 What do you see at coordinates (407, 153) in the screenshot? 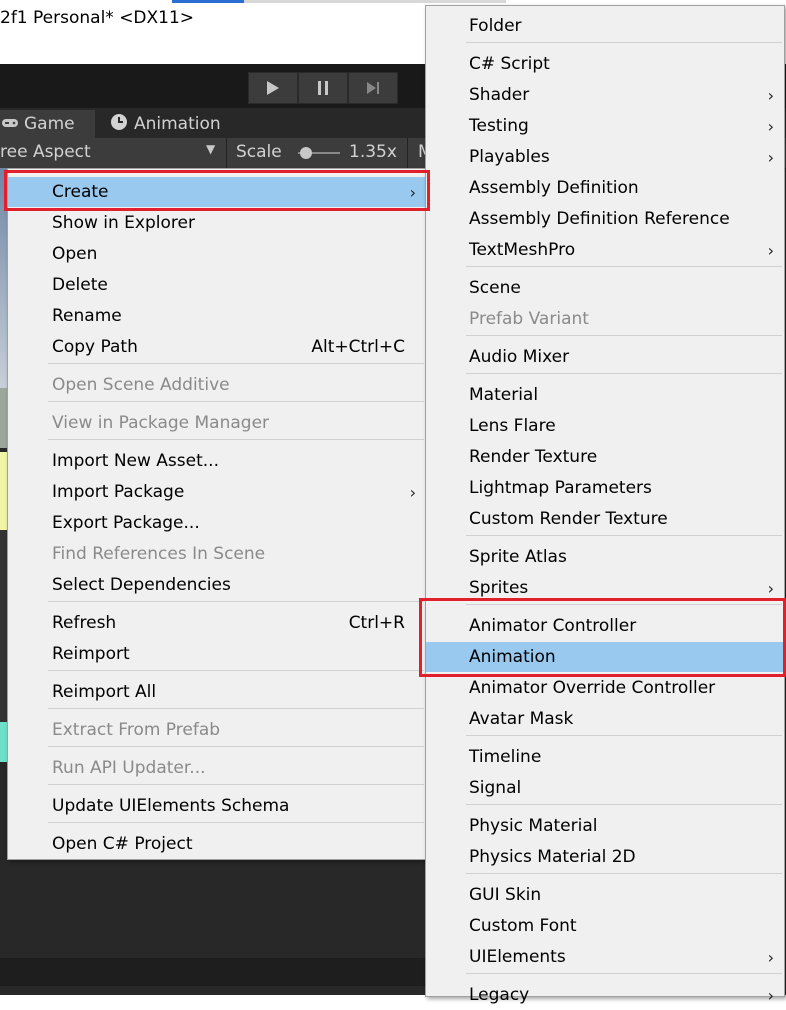
I see `toolbar-divider` at bounding box center [407, 153].